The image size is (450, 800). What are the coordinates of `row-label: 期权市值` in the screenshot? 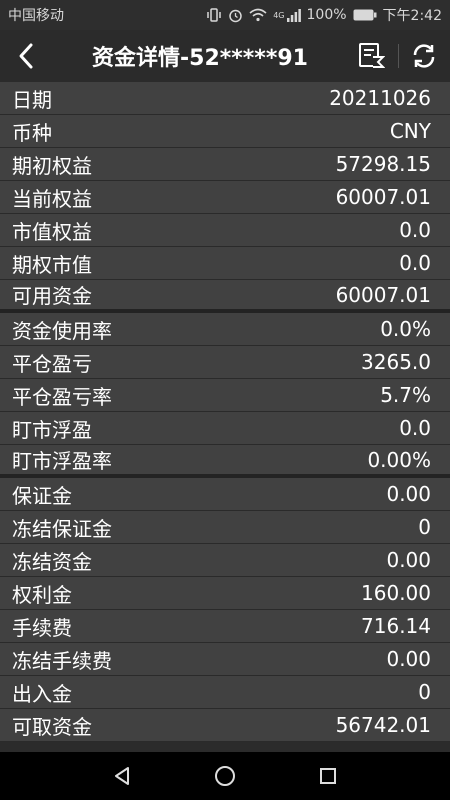 It's located at (52, 264).